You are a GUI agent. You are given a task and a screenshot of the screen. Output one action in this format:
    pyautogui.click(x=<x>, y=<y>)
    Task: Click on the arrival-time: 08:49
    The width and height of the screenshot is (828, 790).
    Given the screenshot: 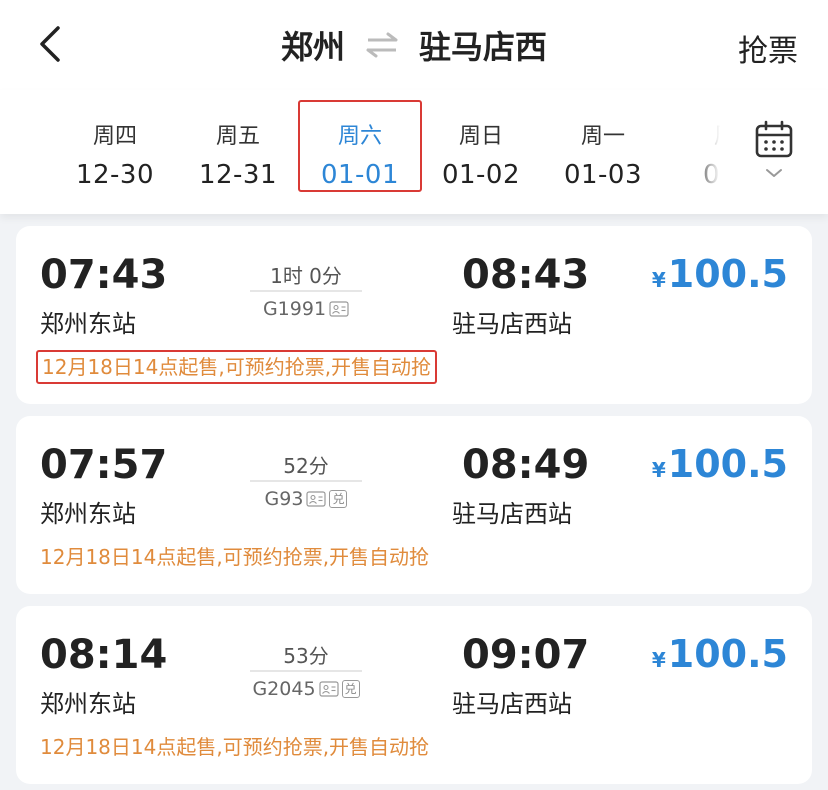 What is the action you would take?
    pyautogui.click(x=526, y=465)
    